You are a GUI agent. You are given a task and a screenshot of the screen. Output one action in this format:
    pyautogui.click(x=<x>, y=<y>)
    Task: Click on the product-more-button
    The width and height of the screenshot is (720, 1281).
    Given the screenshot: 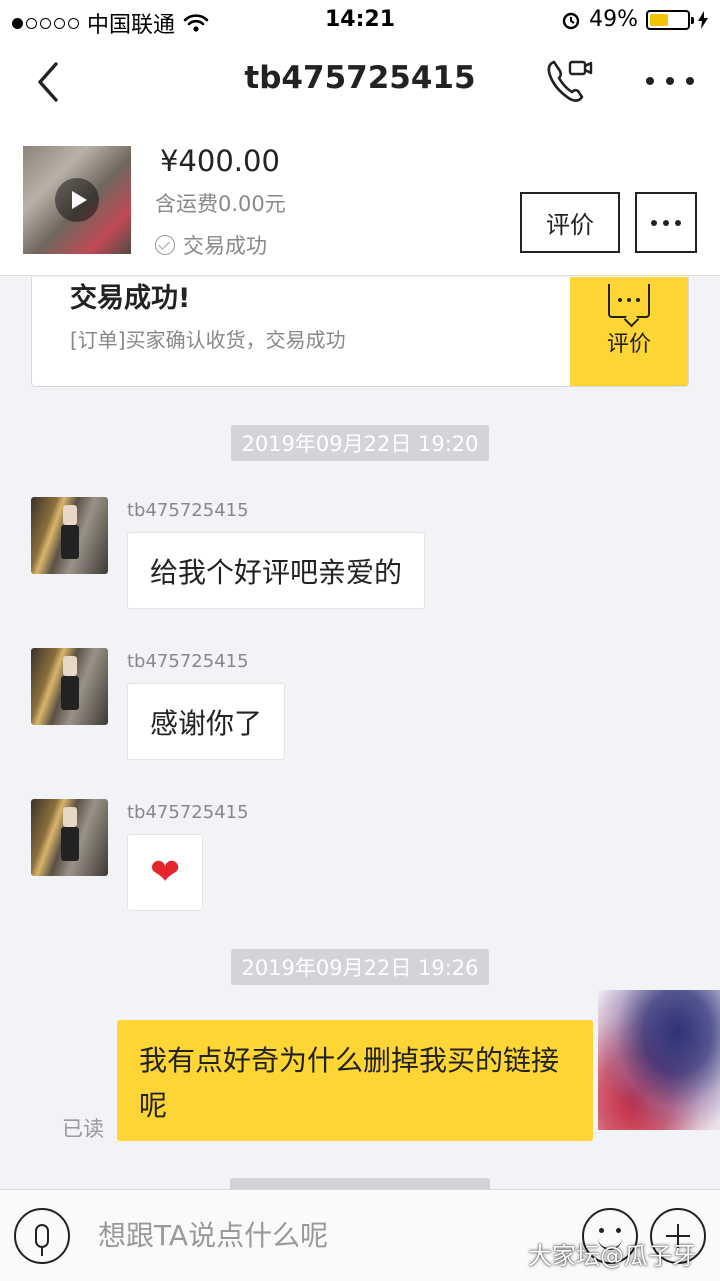 What is the action you would take?
    pyautogui.click(x=666, y=222)
    